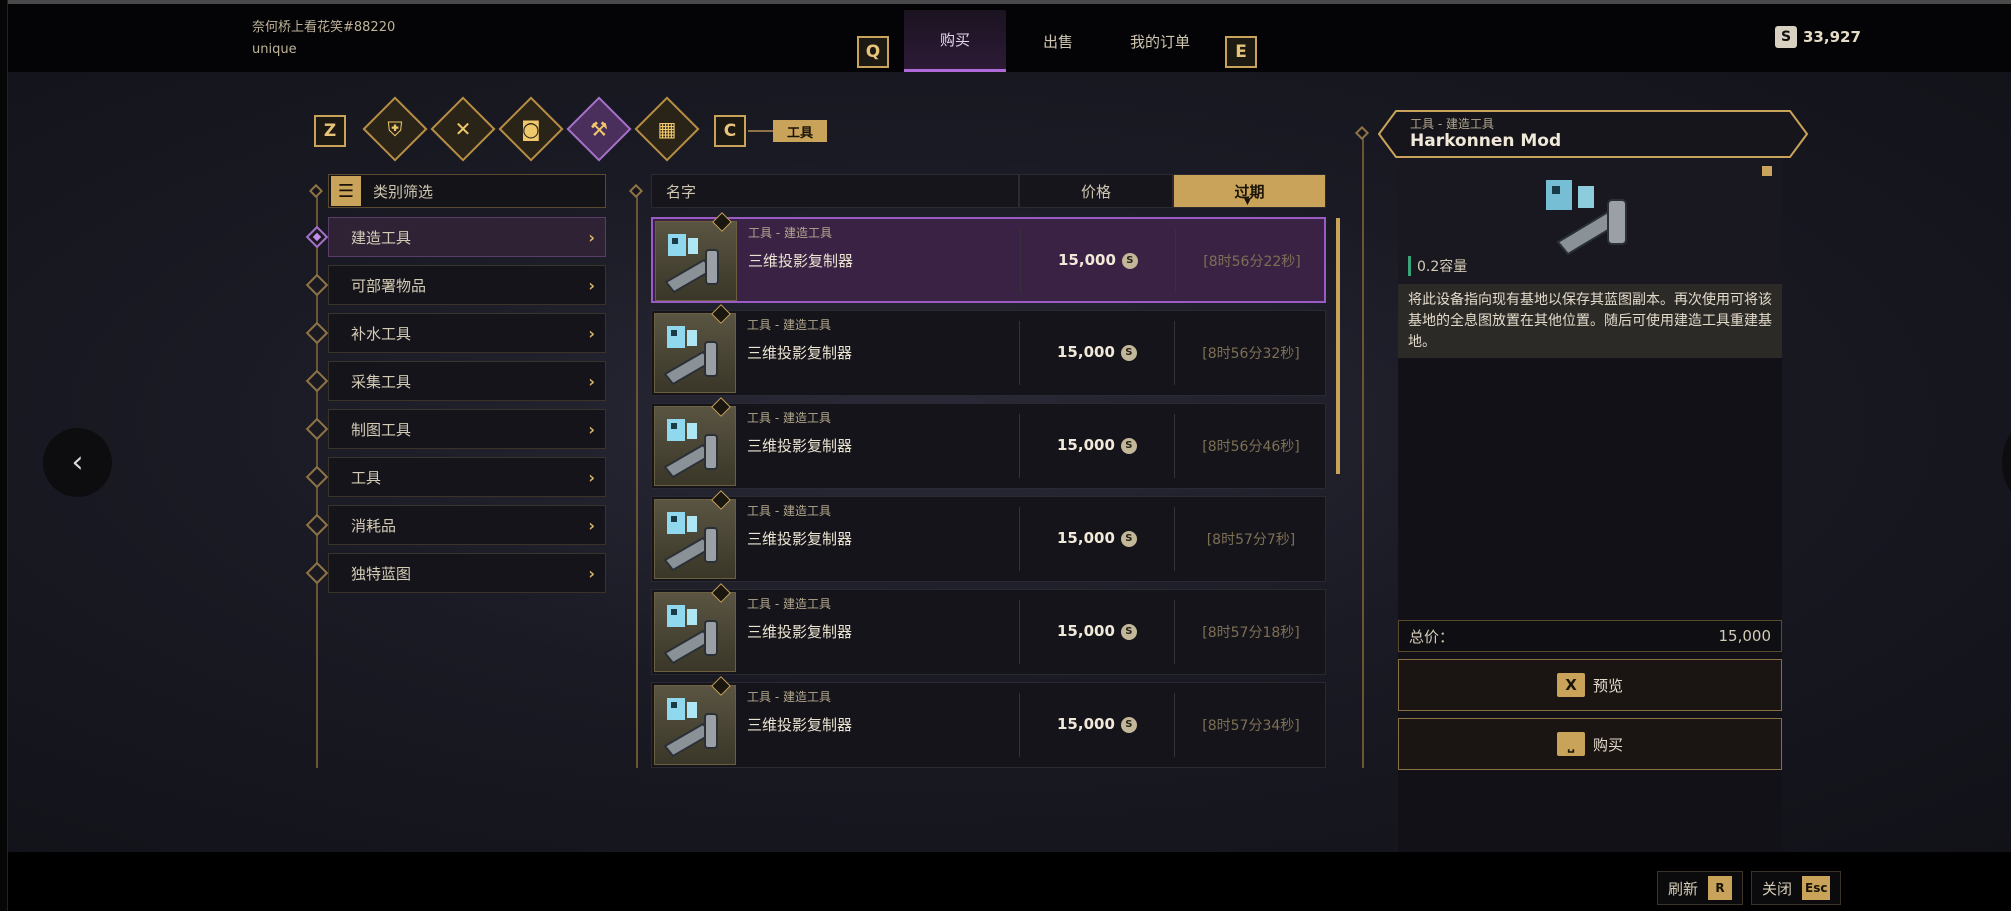  What do you see at coordinates (467, 191) in the screenshot?
I see `category-filter-header: ☰ 类别筛选` at bounding box center [467, 191].